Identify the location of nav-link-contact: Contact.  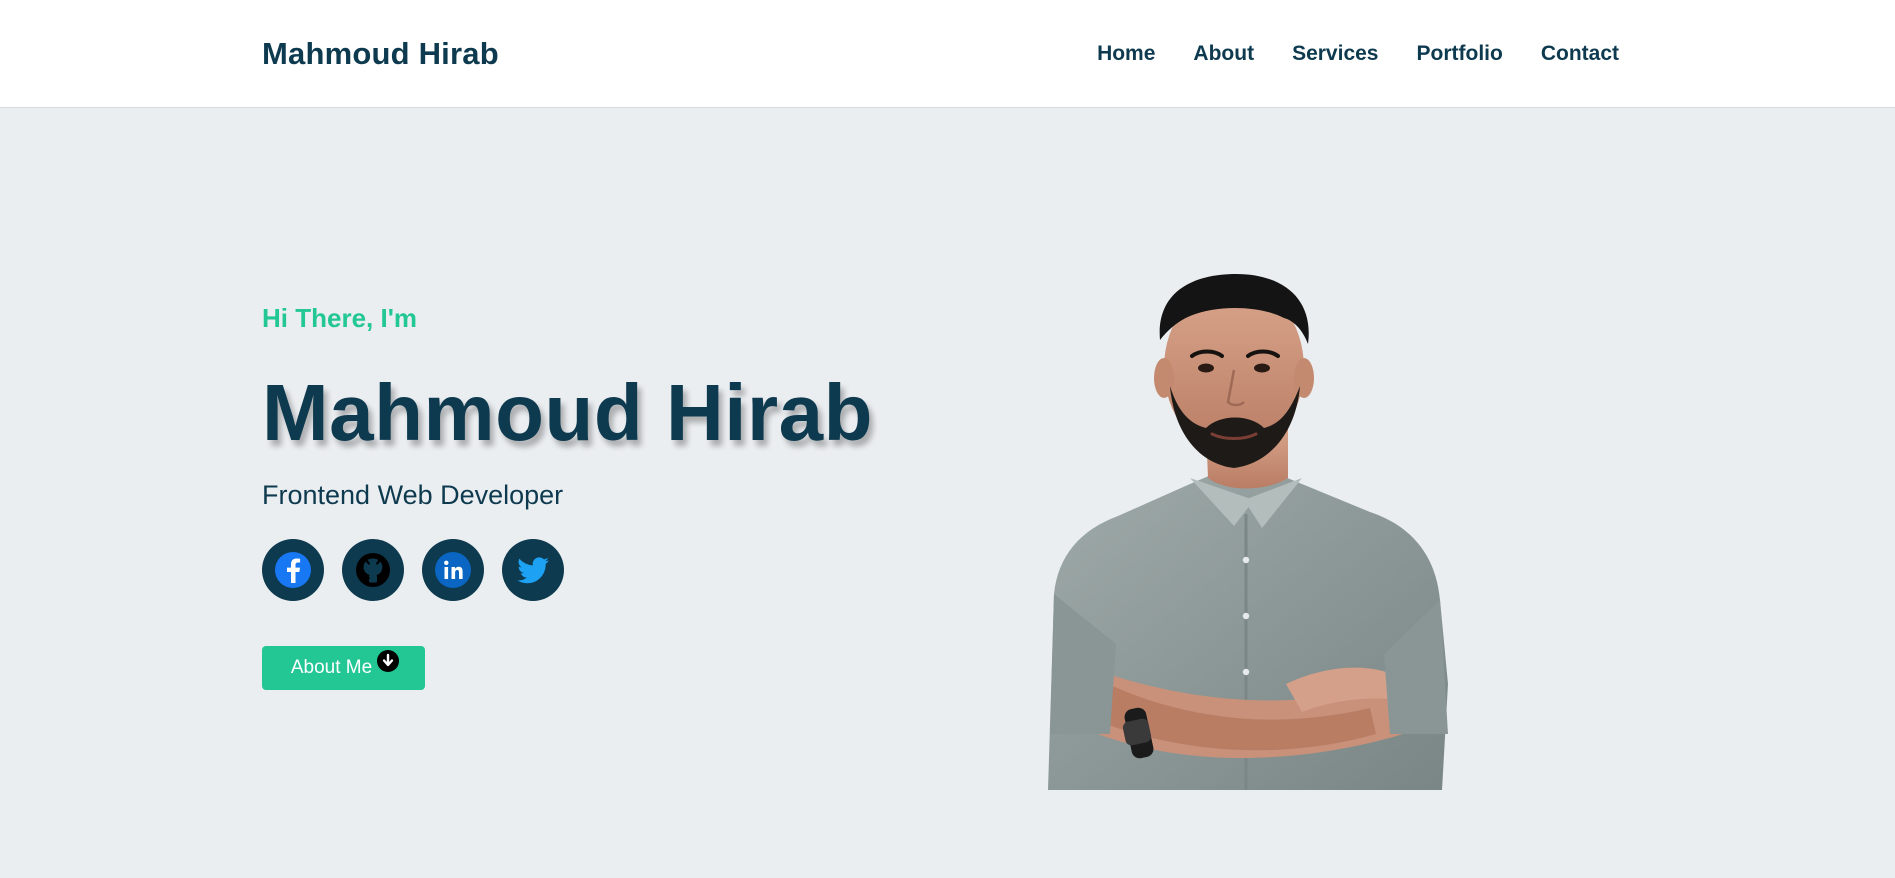
(1580, 53).